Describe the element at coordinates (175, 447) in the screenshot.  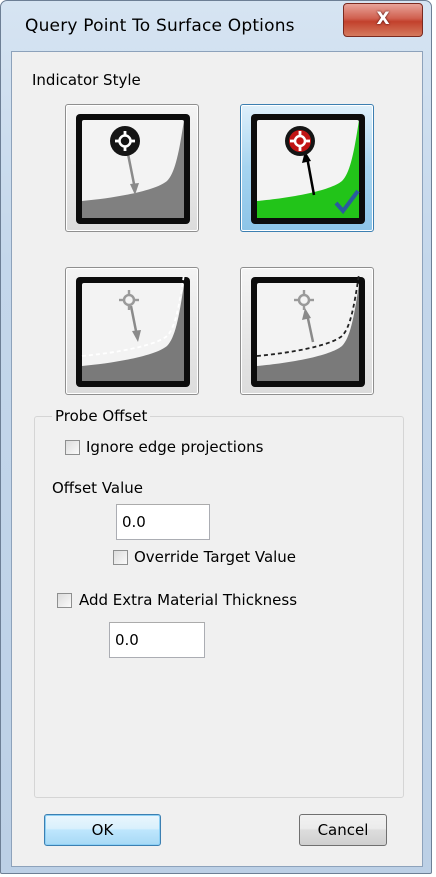
I see `ignore-edge-label: Ignore edge projections` at that location.